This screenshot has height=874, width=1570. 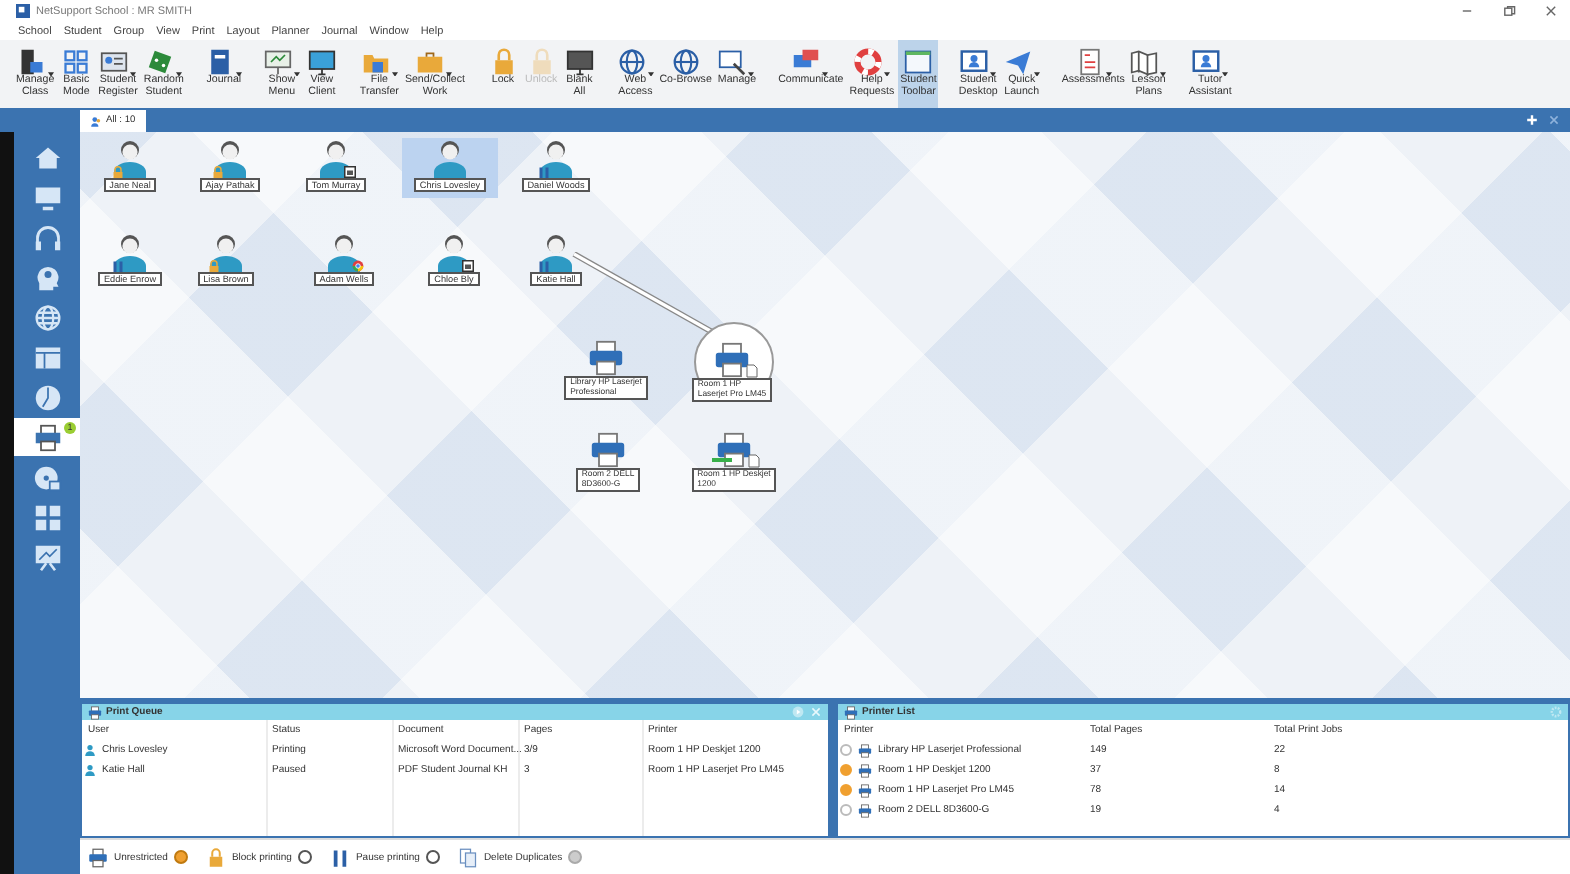 What do you see at coordinates (918, 62) in the screenshot?
I see `window-icon` at bounding box center [918, 62].